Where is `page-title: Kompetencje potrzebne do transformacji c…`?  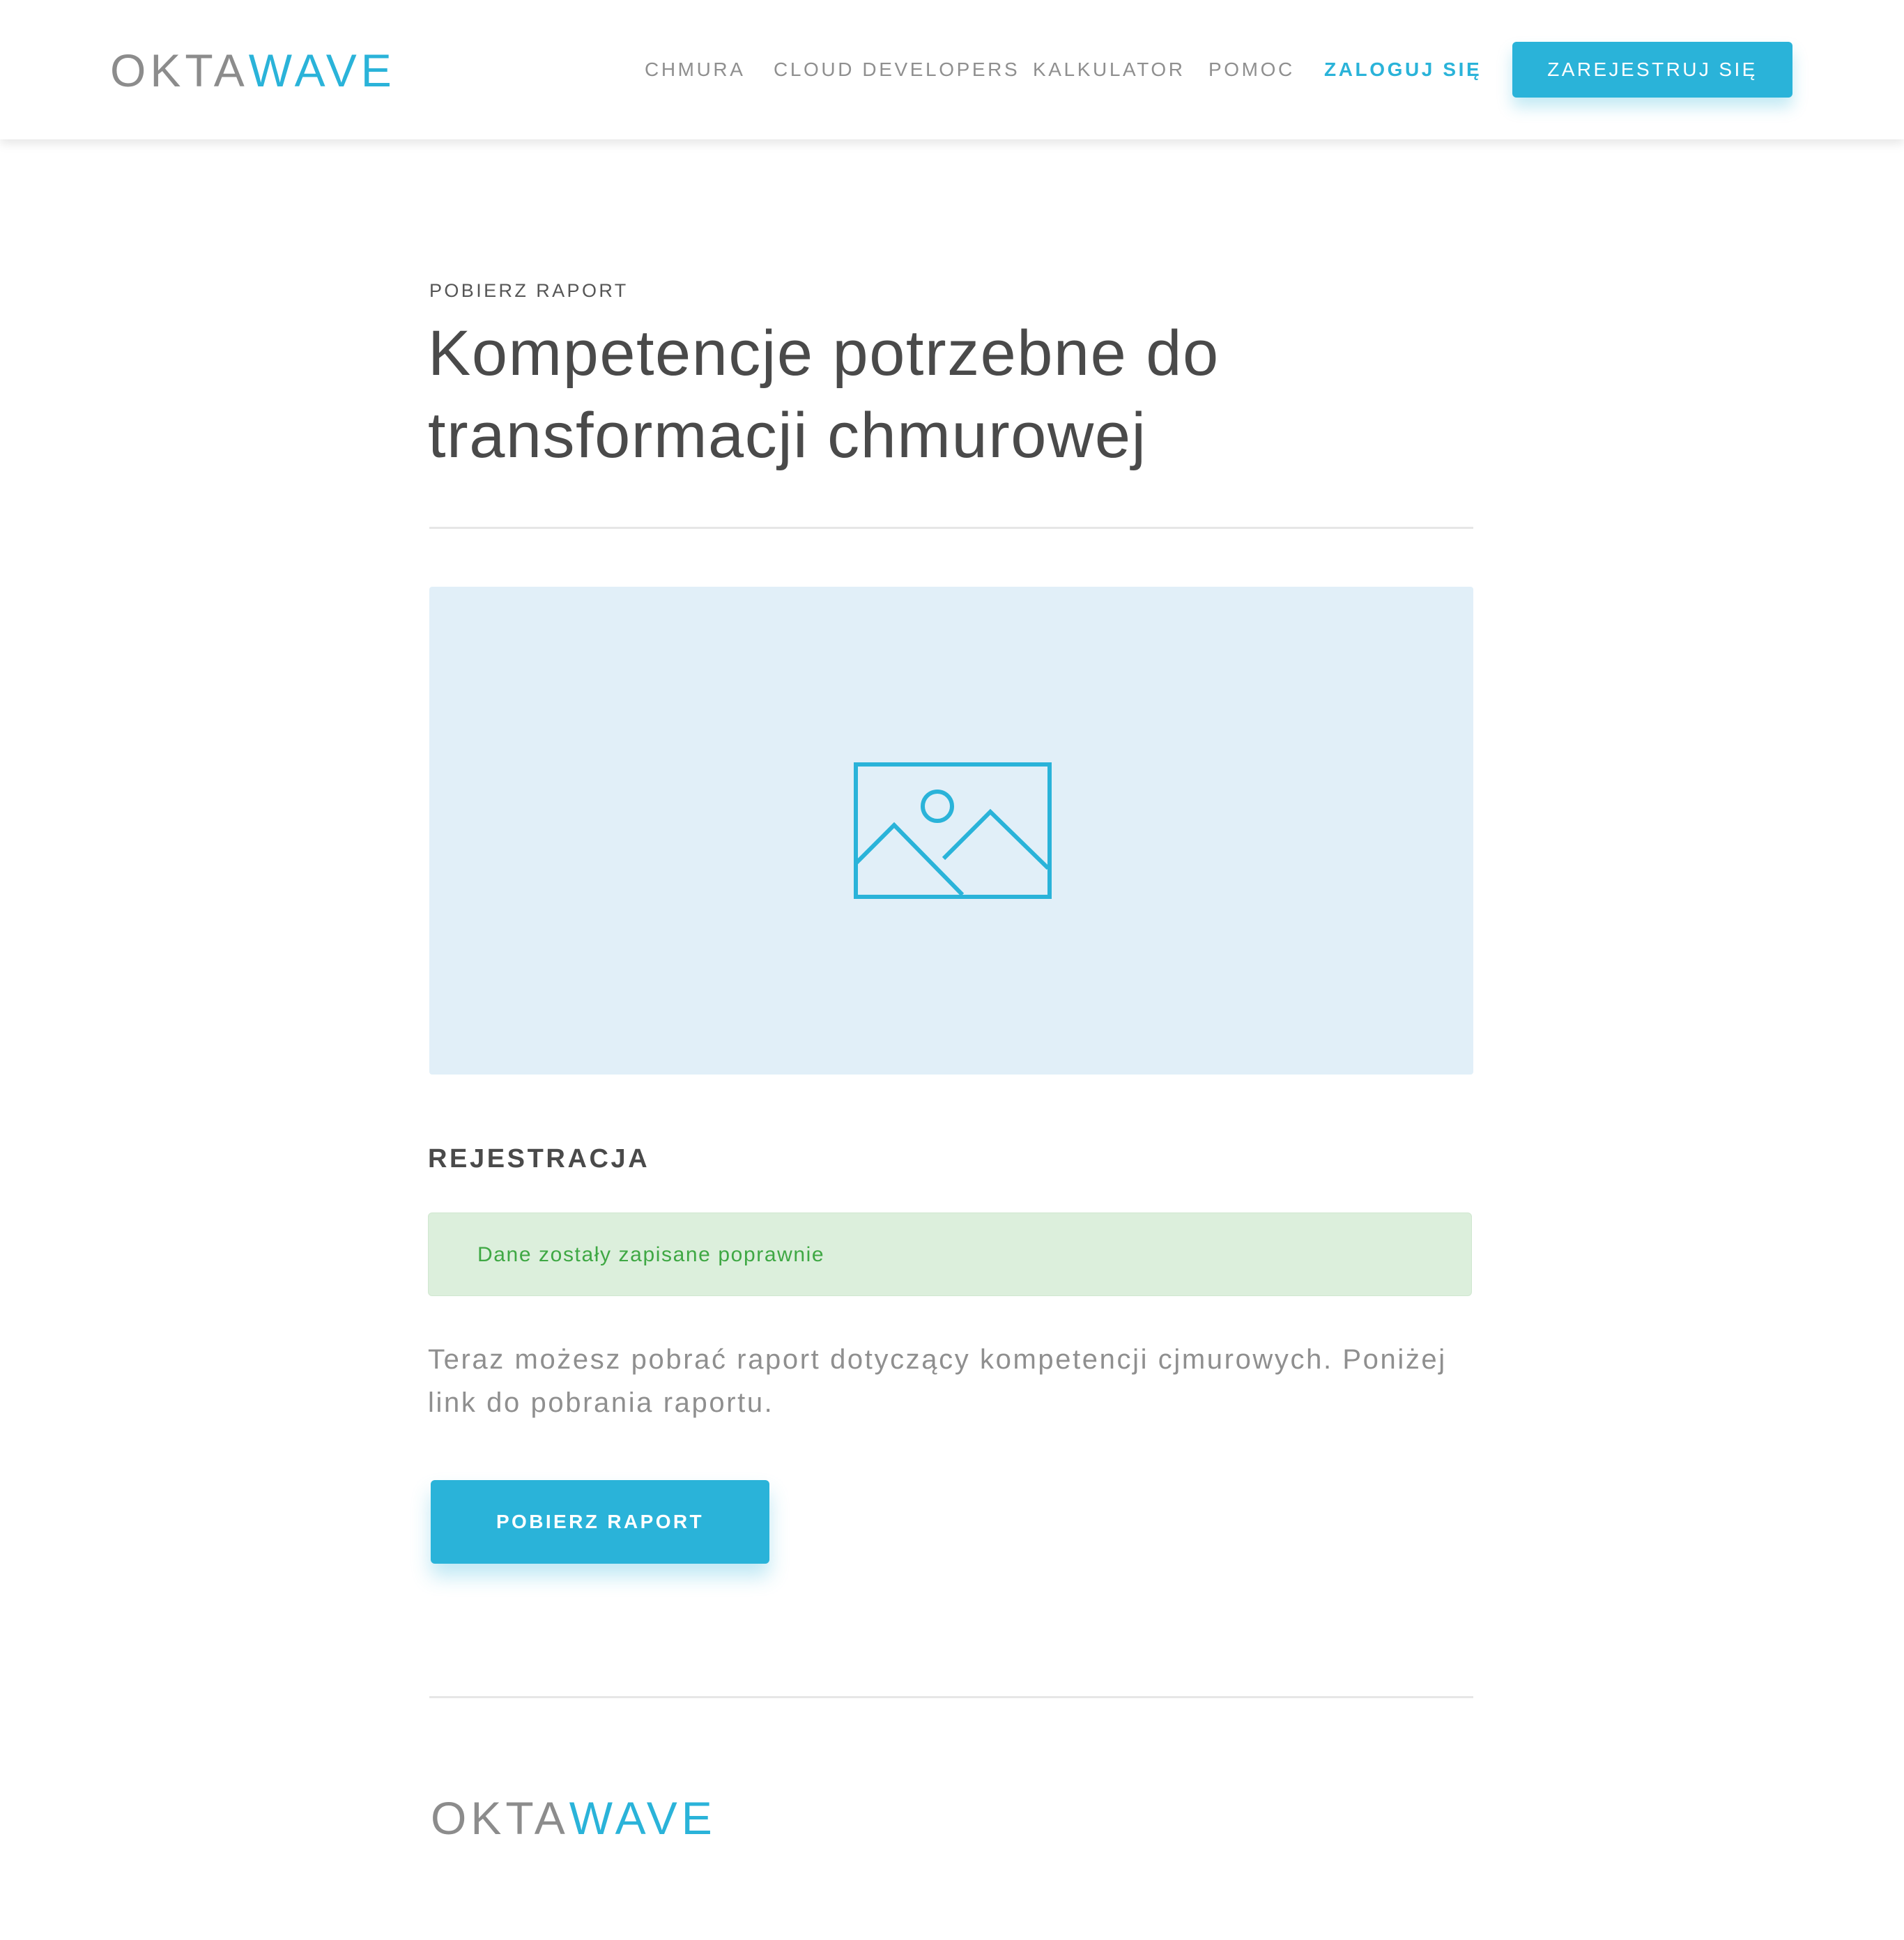
page-title: Kompetencje potrzebne do transformacji c… is located at coordinates (824, 395).